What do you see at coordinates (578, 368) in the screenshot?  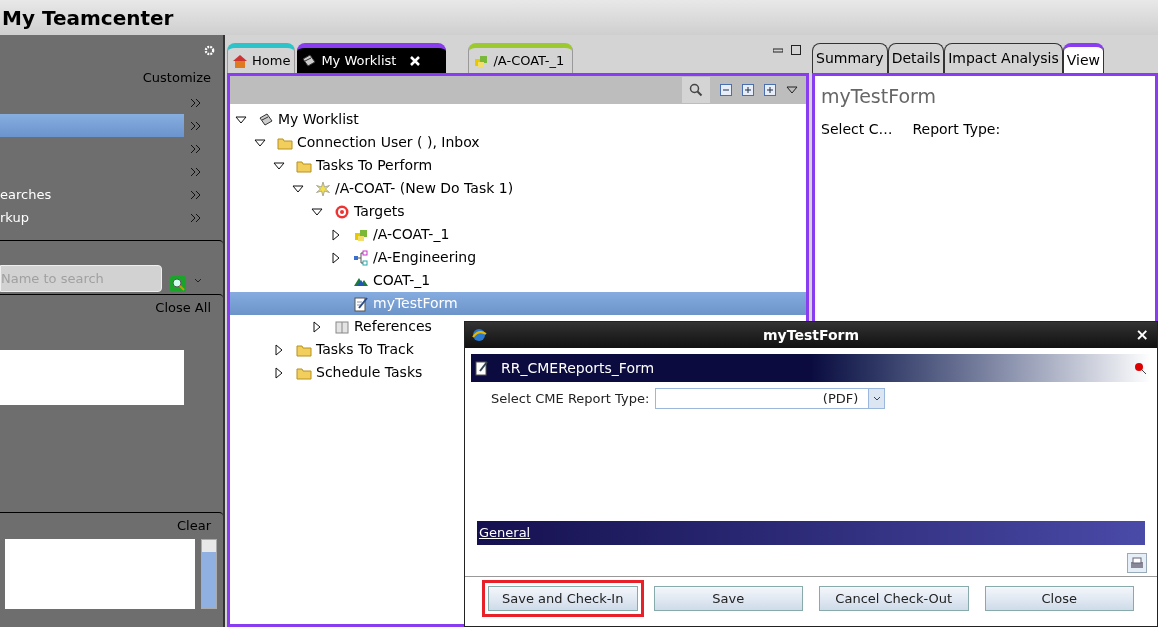 I see `form-name: RR_CMEReports_Form` at bounding box center [578, 368].